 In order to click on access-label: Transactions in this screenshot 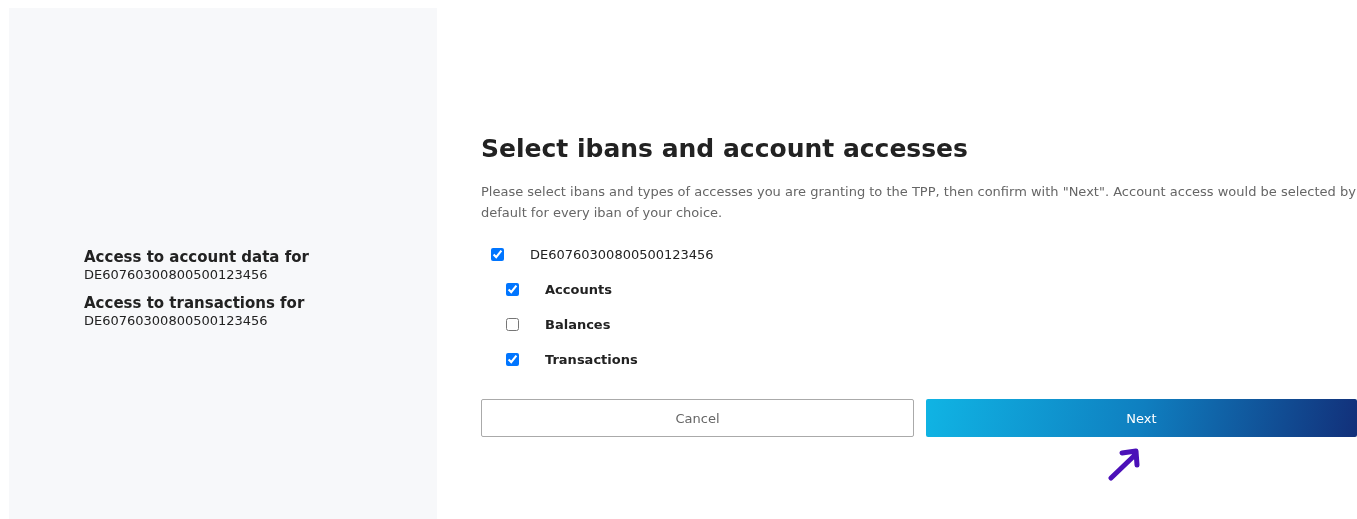, I will do `click(591, 359)`.